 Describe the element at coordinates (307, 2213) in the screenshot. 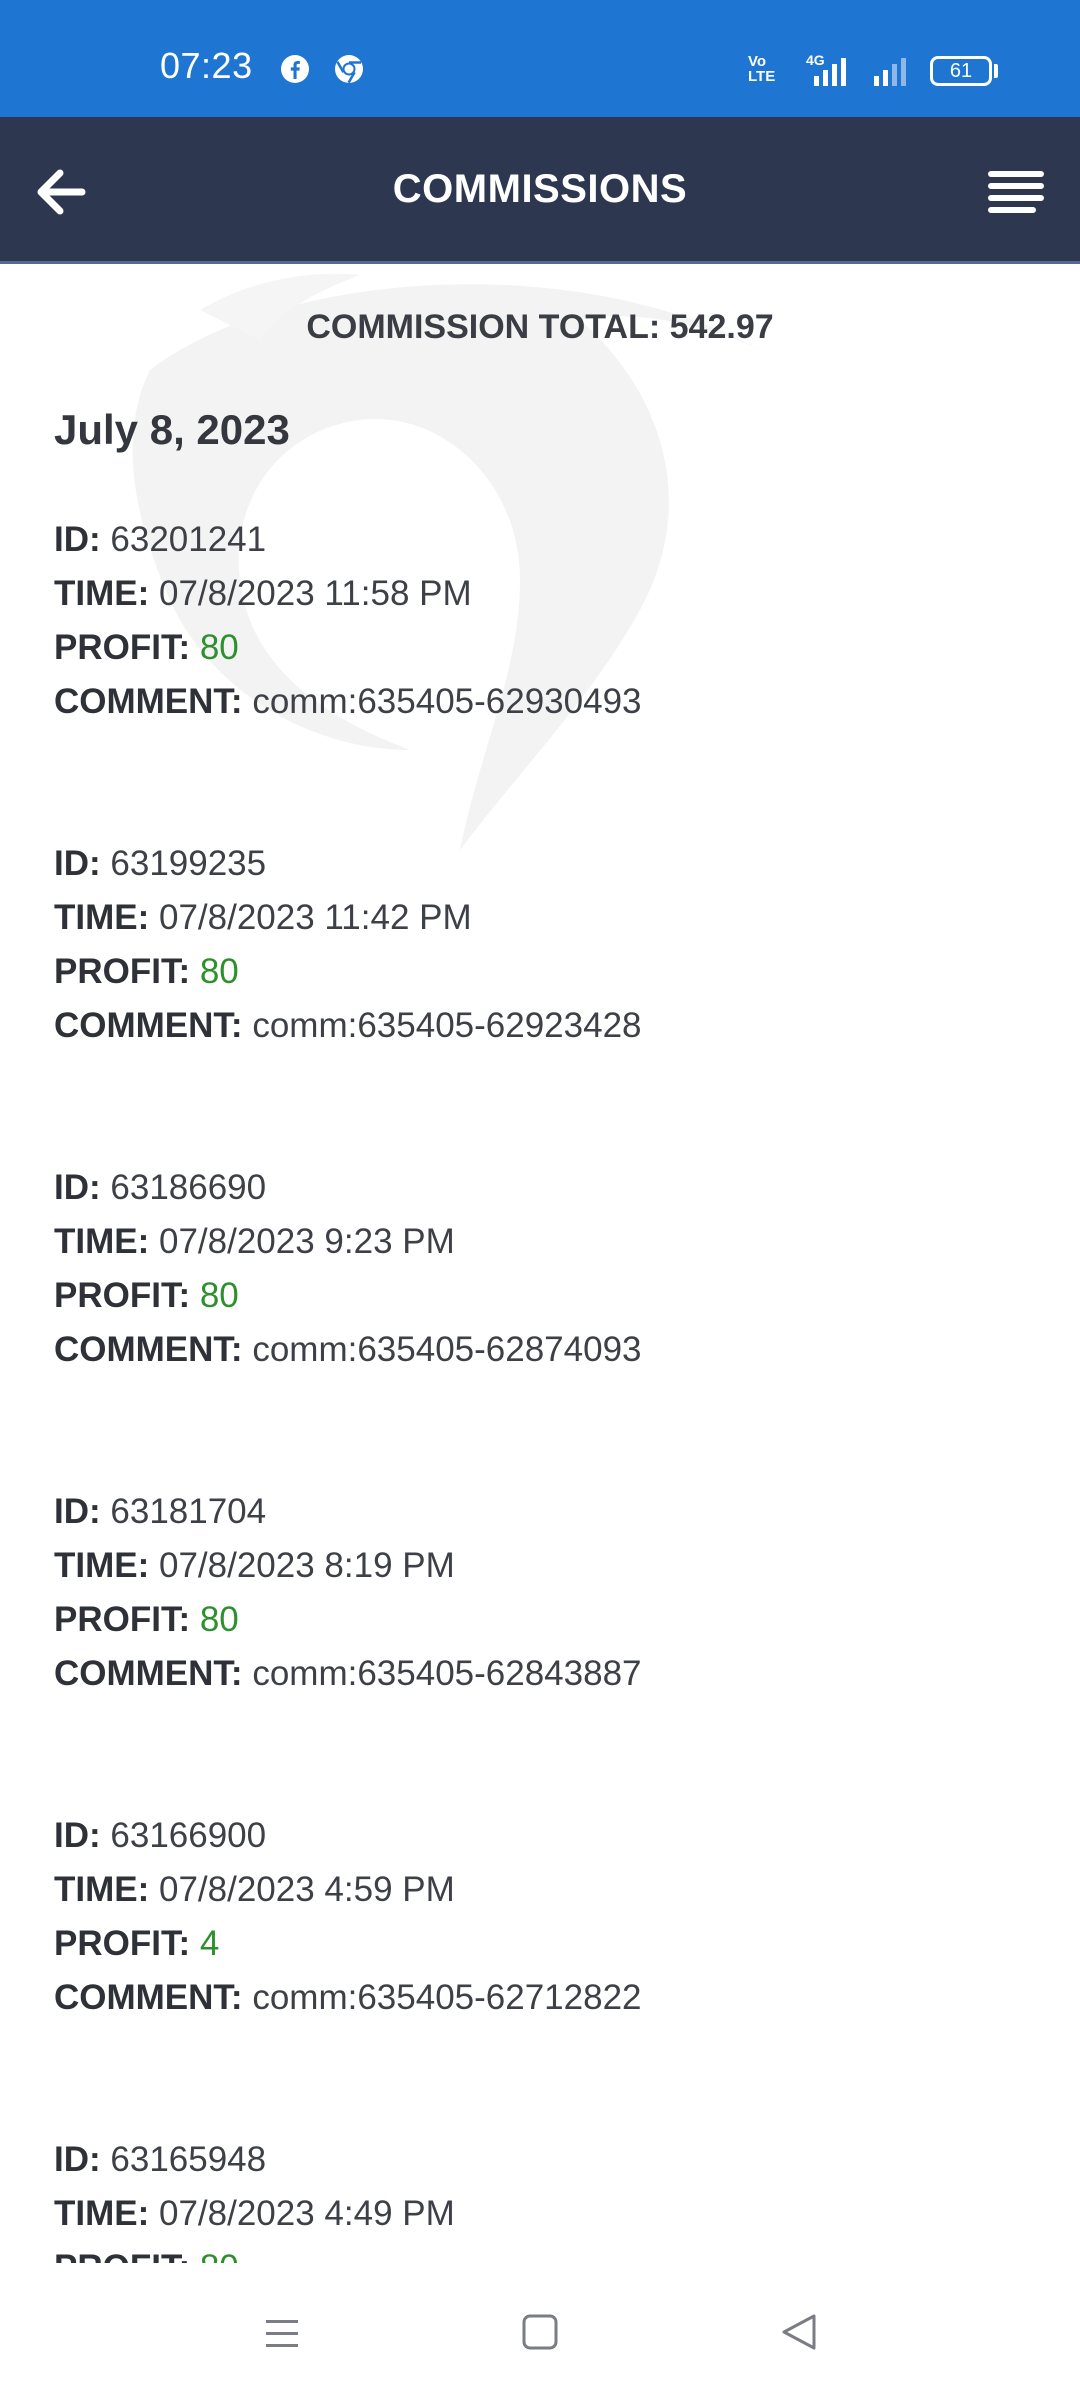

I see `time-value: 07/8/2023 4:49 PM` at that location.